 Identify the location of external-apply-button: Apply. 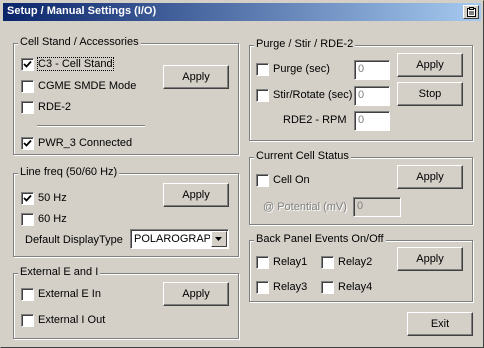
(196, 294).